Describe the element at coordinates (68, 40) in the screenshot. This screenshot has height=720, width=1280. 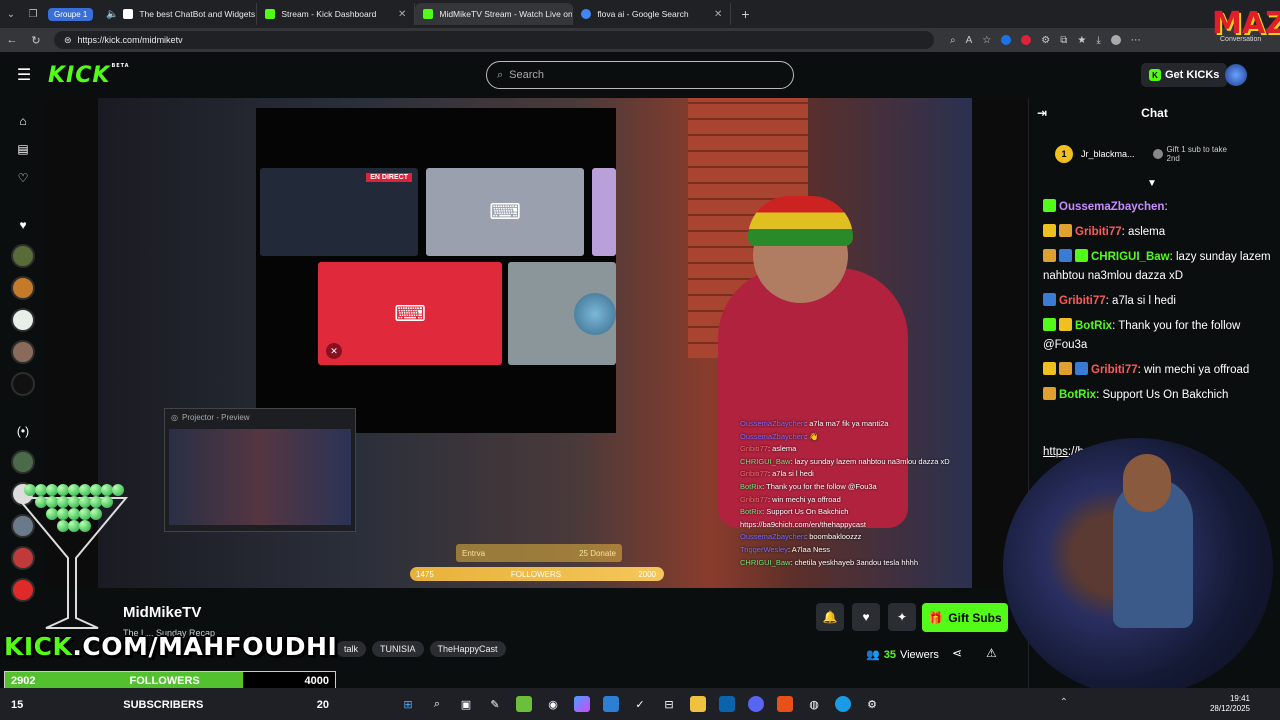
I see `site-info-icon: ⊜` at that location.